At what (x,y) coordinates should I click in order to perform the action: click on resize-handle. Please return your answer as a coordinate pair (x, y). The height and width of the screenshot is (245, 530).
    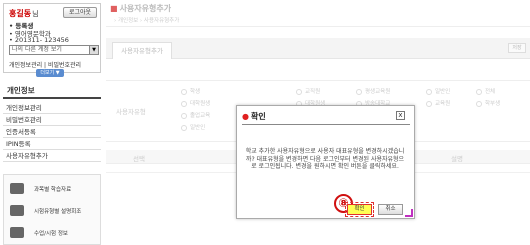
    Looking at the image, I should click on (409, 213).